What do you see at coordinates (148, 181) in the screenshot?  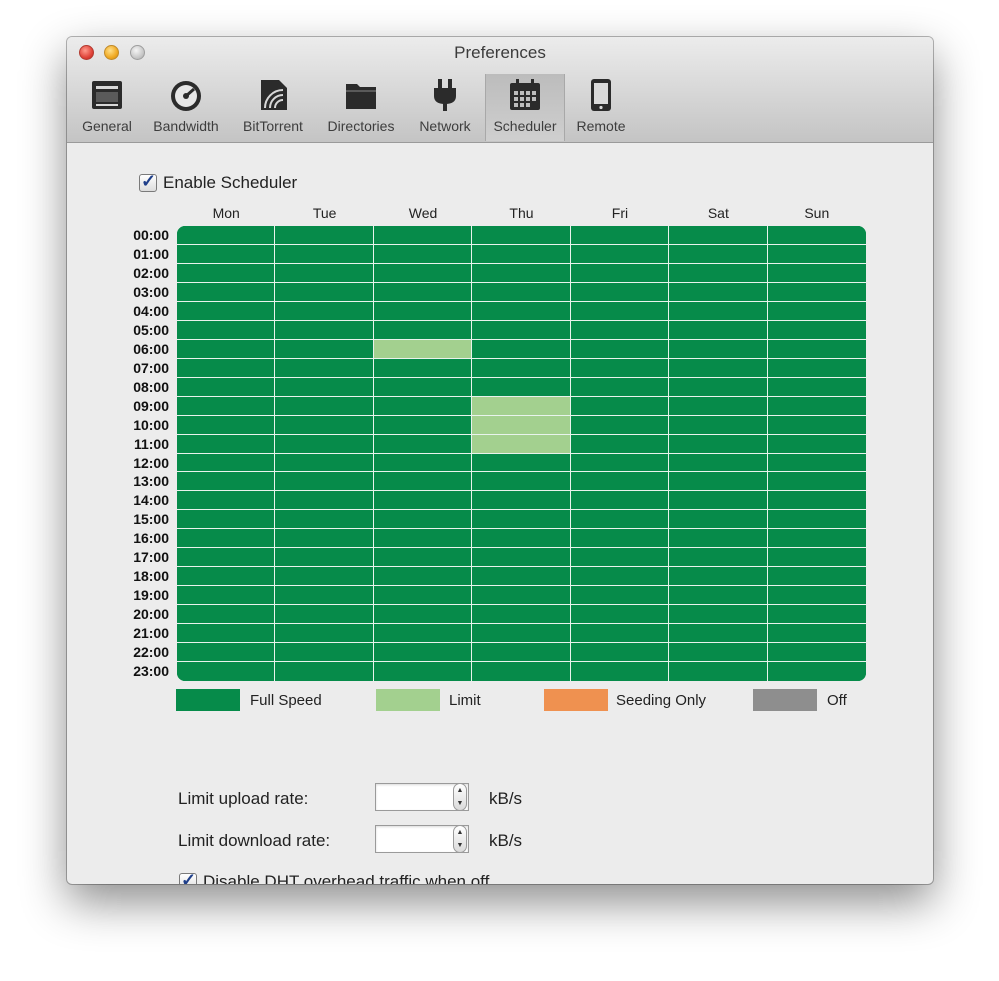 I see `enable-scheduler-checkbox: ✓` at bounding box center [148, 181].